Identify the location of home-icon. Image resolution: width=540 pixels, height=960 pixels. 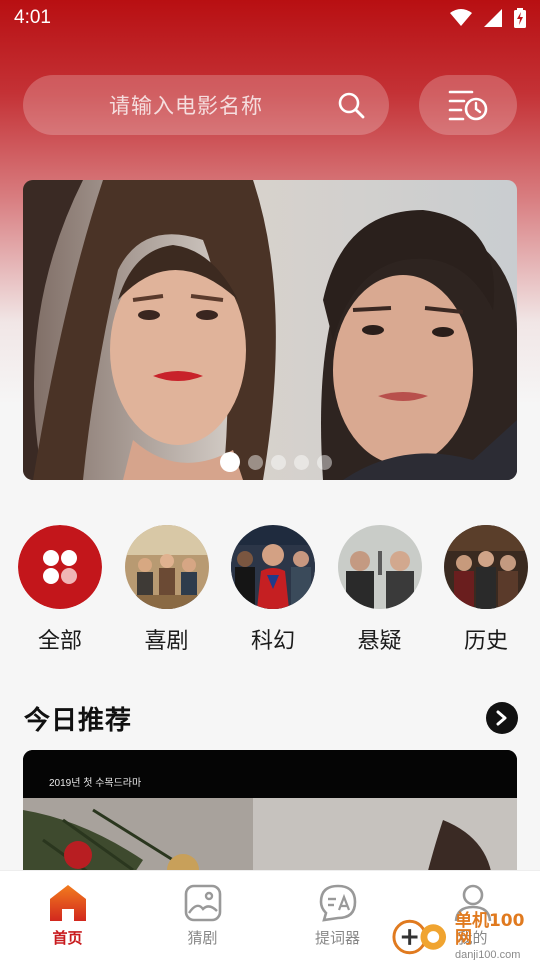
(67, 903).